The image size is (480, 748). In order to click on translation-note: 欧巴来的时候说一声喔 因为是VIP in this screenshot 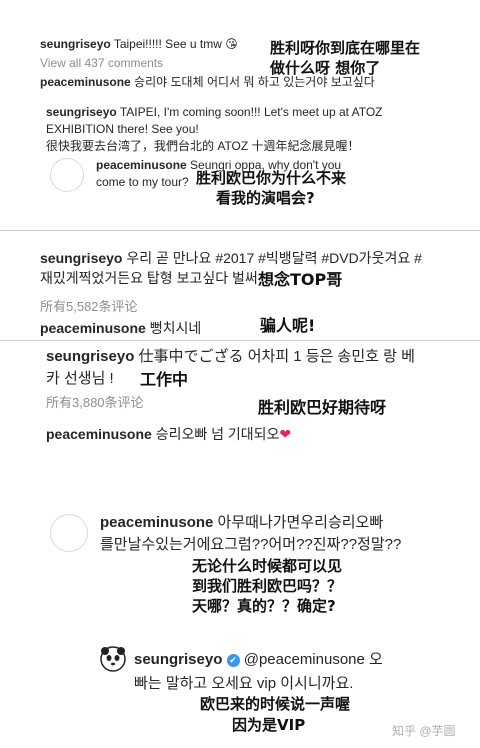, I will do `click(275, 714)`.